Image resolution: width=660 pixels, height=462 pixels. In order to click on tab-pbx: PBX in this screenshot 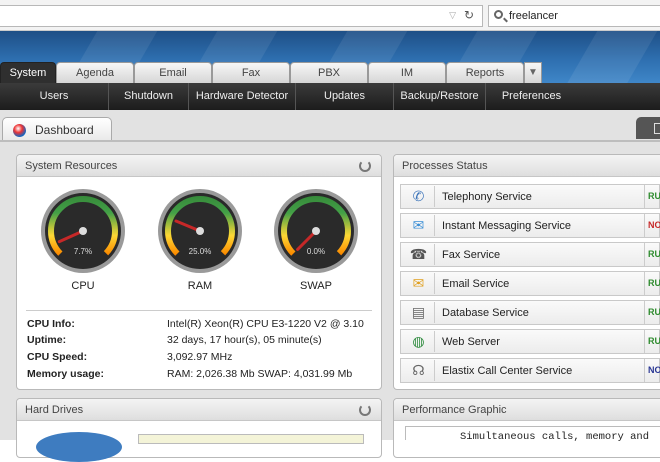, I will do `click(329, 72)`.